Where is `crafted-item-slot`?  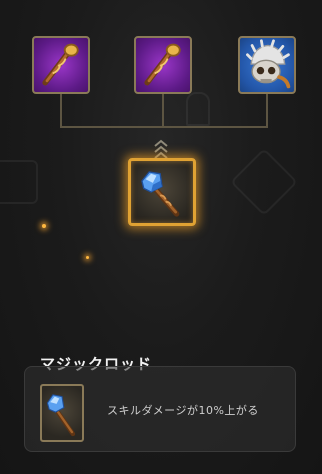 crafted-item-slot is located at coordinates (162, 192).